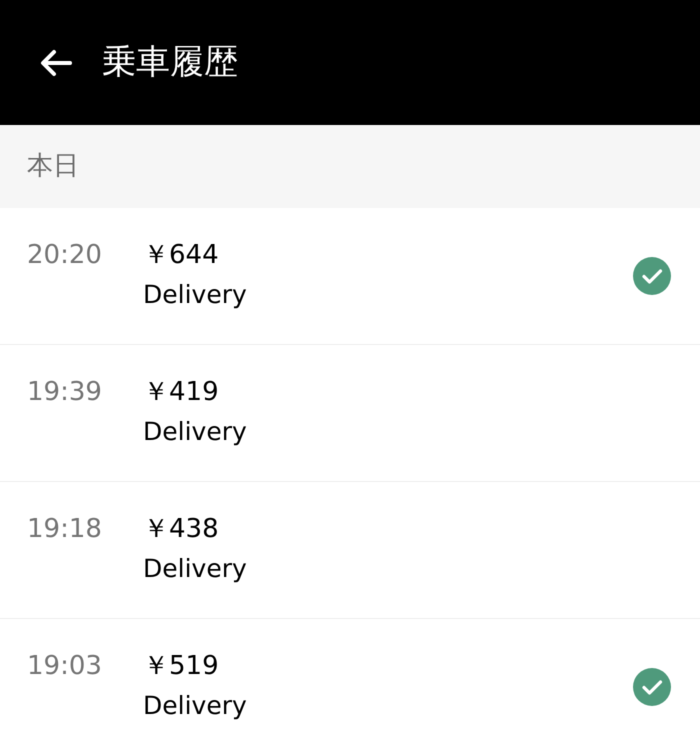 The width and height of the screenshot is (700, 753). What do you see at coordinates (64, 392) in the screenshot?
I see `trip-time: 19:39` at bounding box center [64, 392].